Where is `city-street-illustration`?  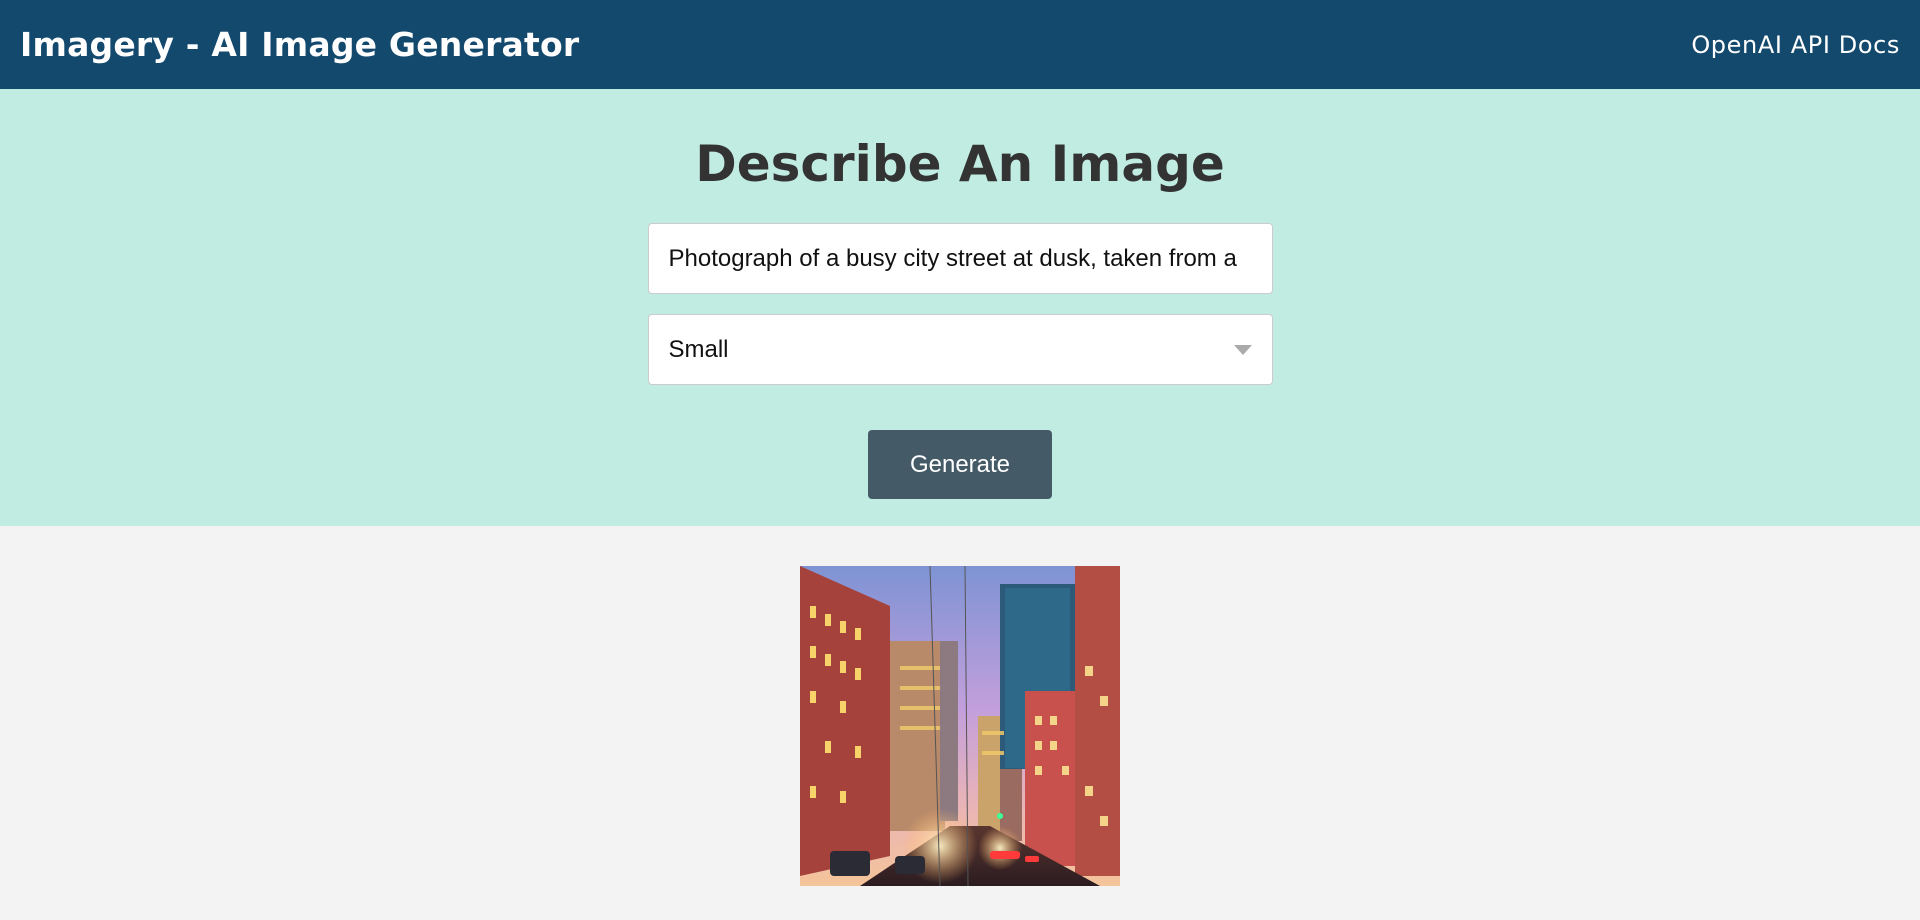 city-street-illustration is located at coordinates (960, 726).